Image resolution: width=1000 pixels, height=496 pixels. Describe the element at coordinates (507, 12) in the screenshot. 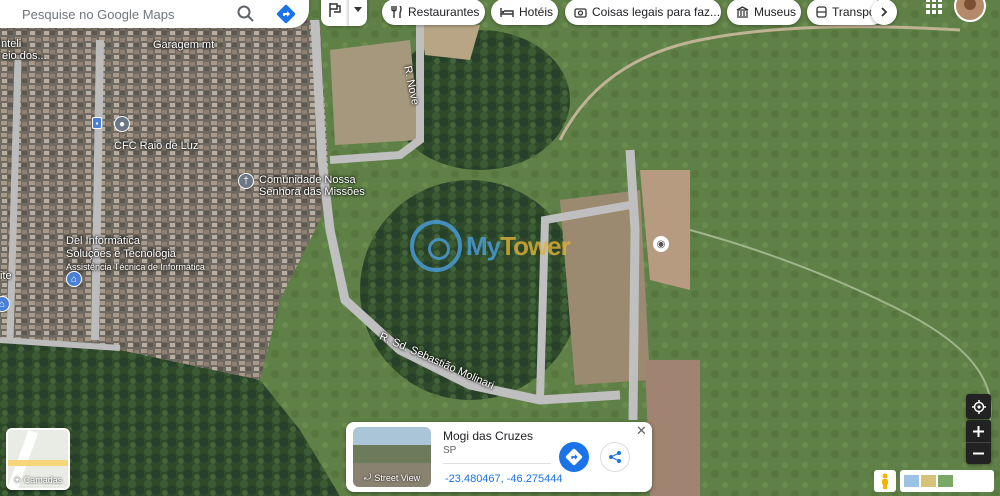

I see `bed-icon` at that location.